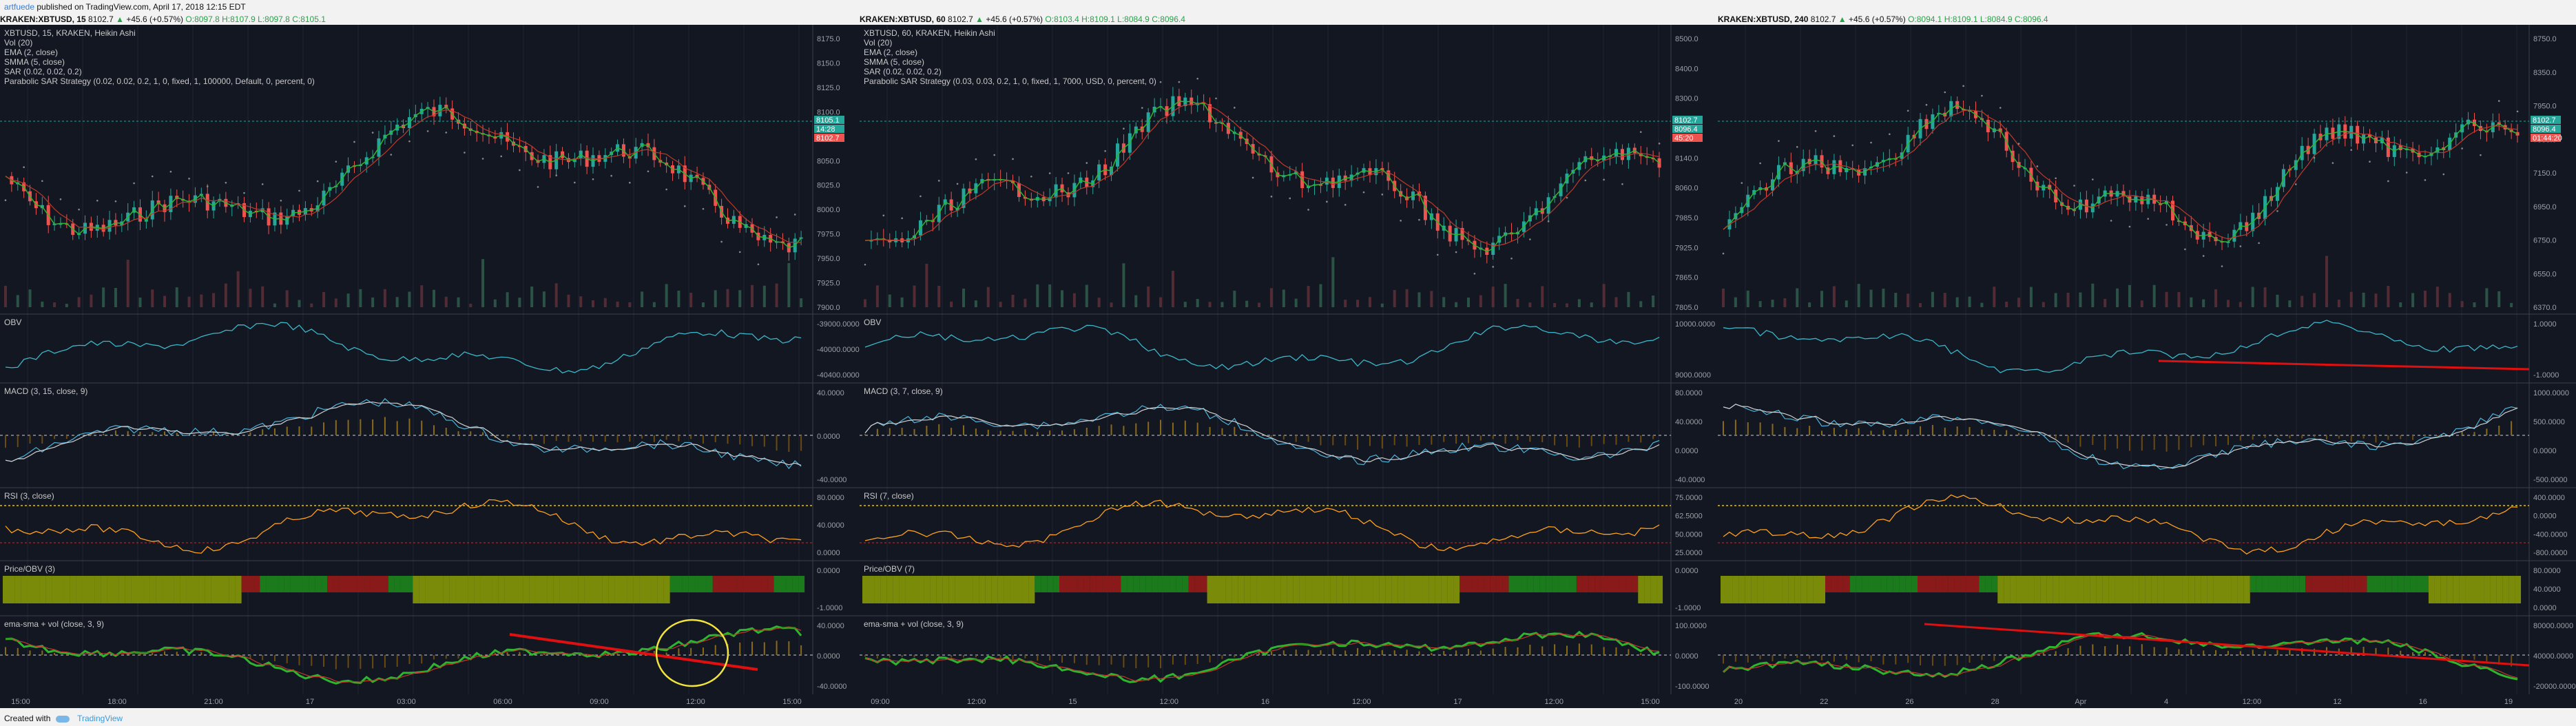  I want to click on pane-axis-label: 40.0000, so click(2547, 589).